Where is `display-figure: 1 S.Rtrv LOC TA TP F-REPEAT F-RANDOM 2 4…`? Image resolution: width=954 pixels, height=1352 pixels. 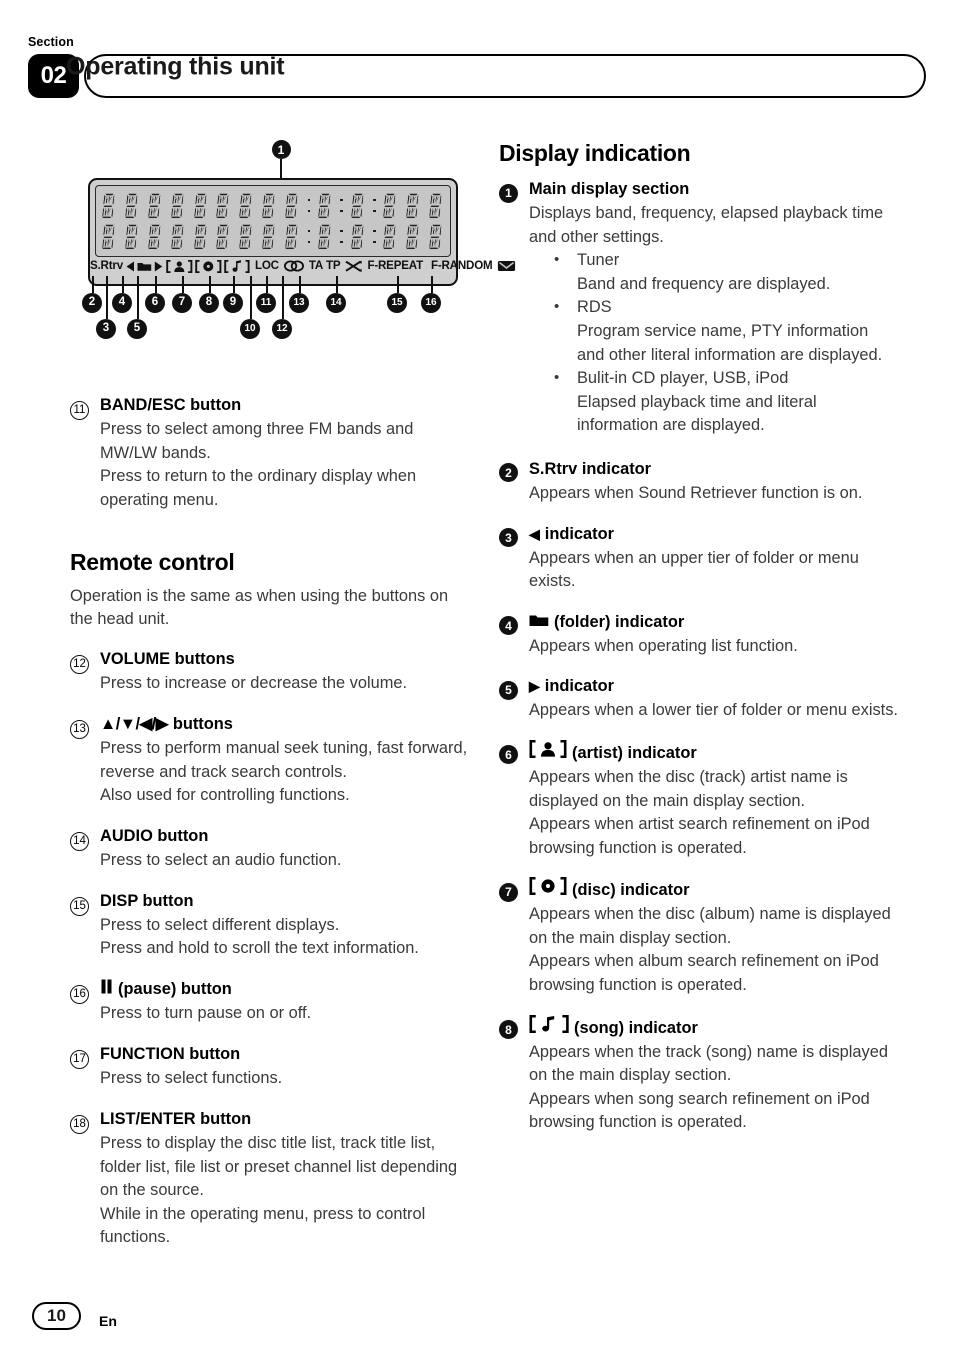 display-figure: 1 S.Rtrv LOC TA TP F-REPEAT F-RANDOM 2 4… is located at coordinates (293, 251).